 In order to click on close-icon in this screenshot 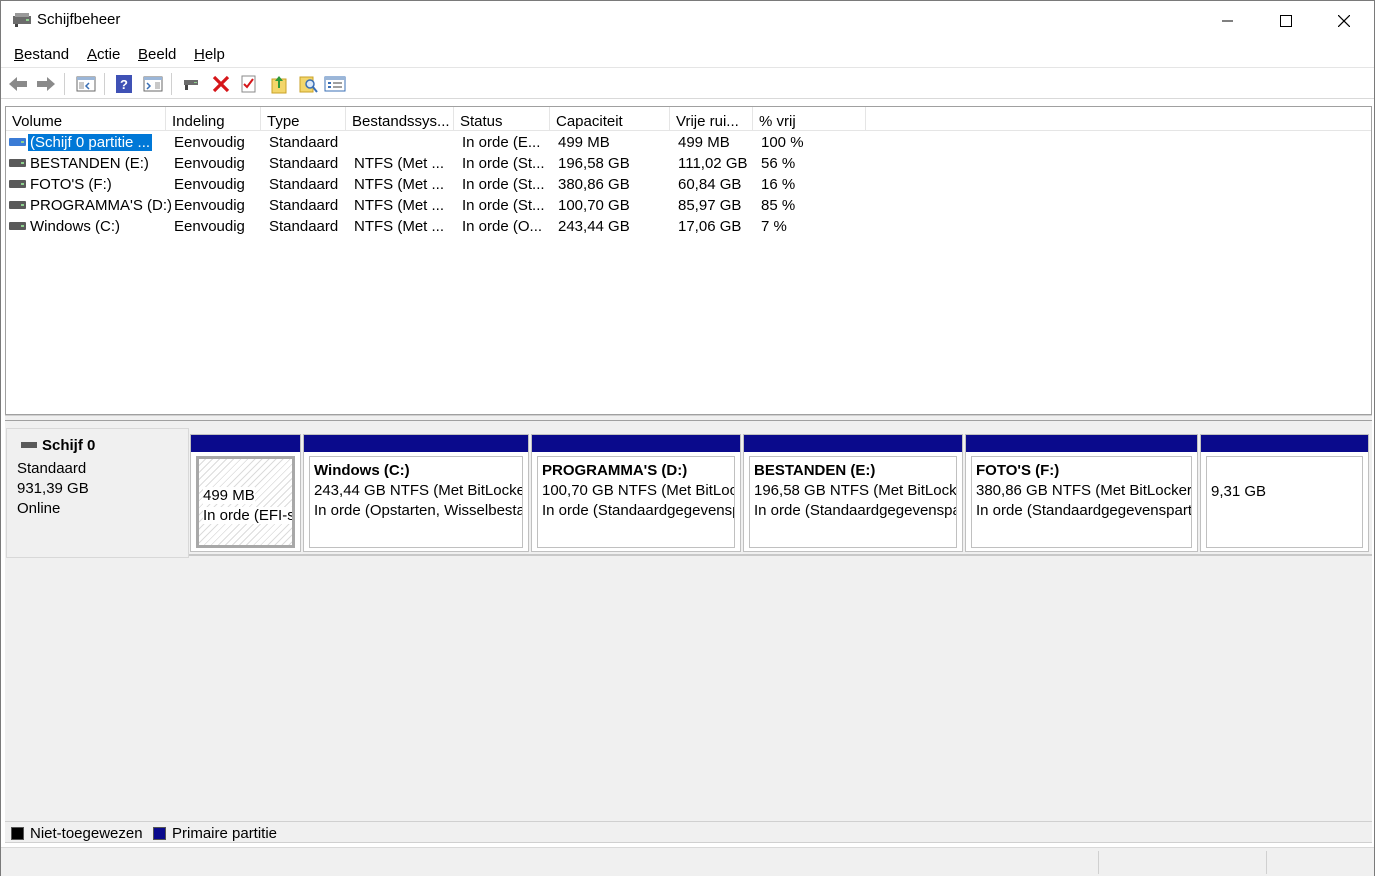, I will do `click(1344, 20)`.